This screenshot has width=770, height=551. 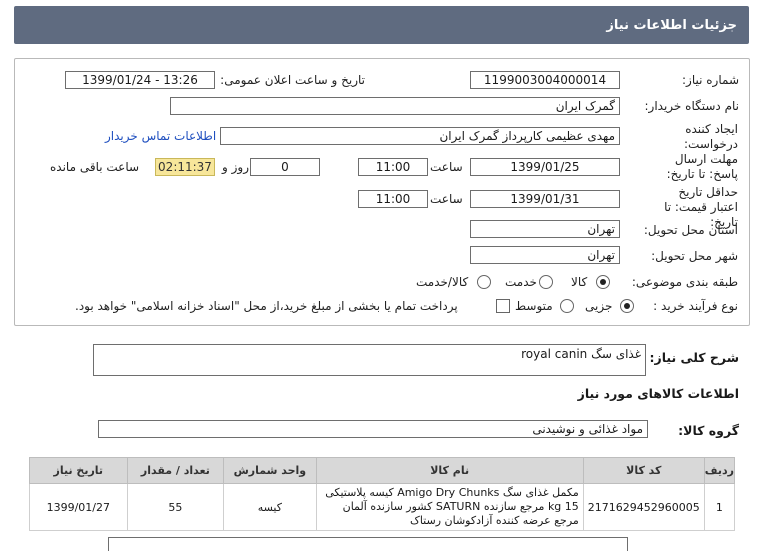 I want to click on goods-info-heading: اطلاعات کالاهای مورد نیاز, so click(x=658, y=393).